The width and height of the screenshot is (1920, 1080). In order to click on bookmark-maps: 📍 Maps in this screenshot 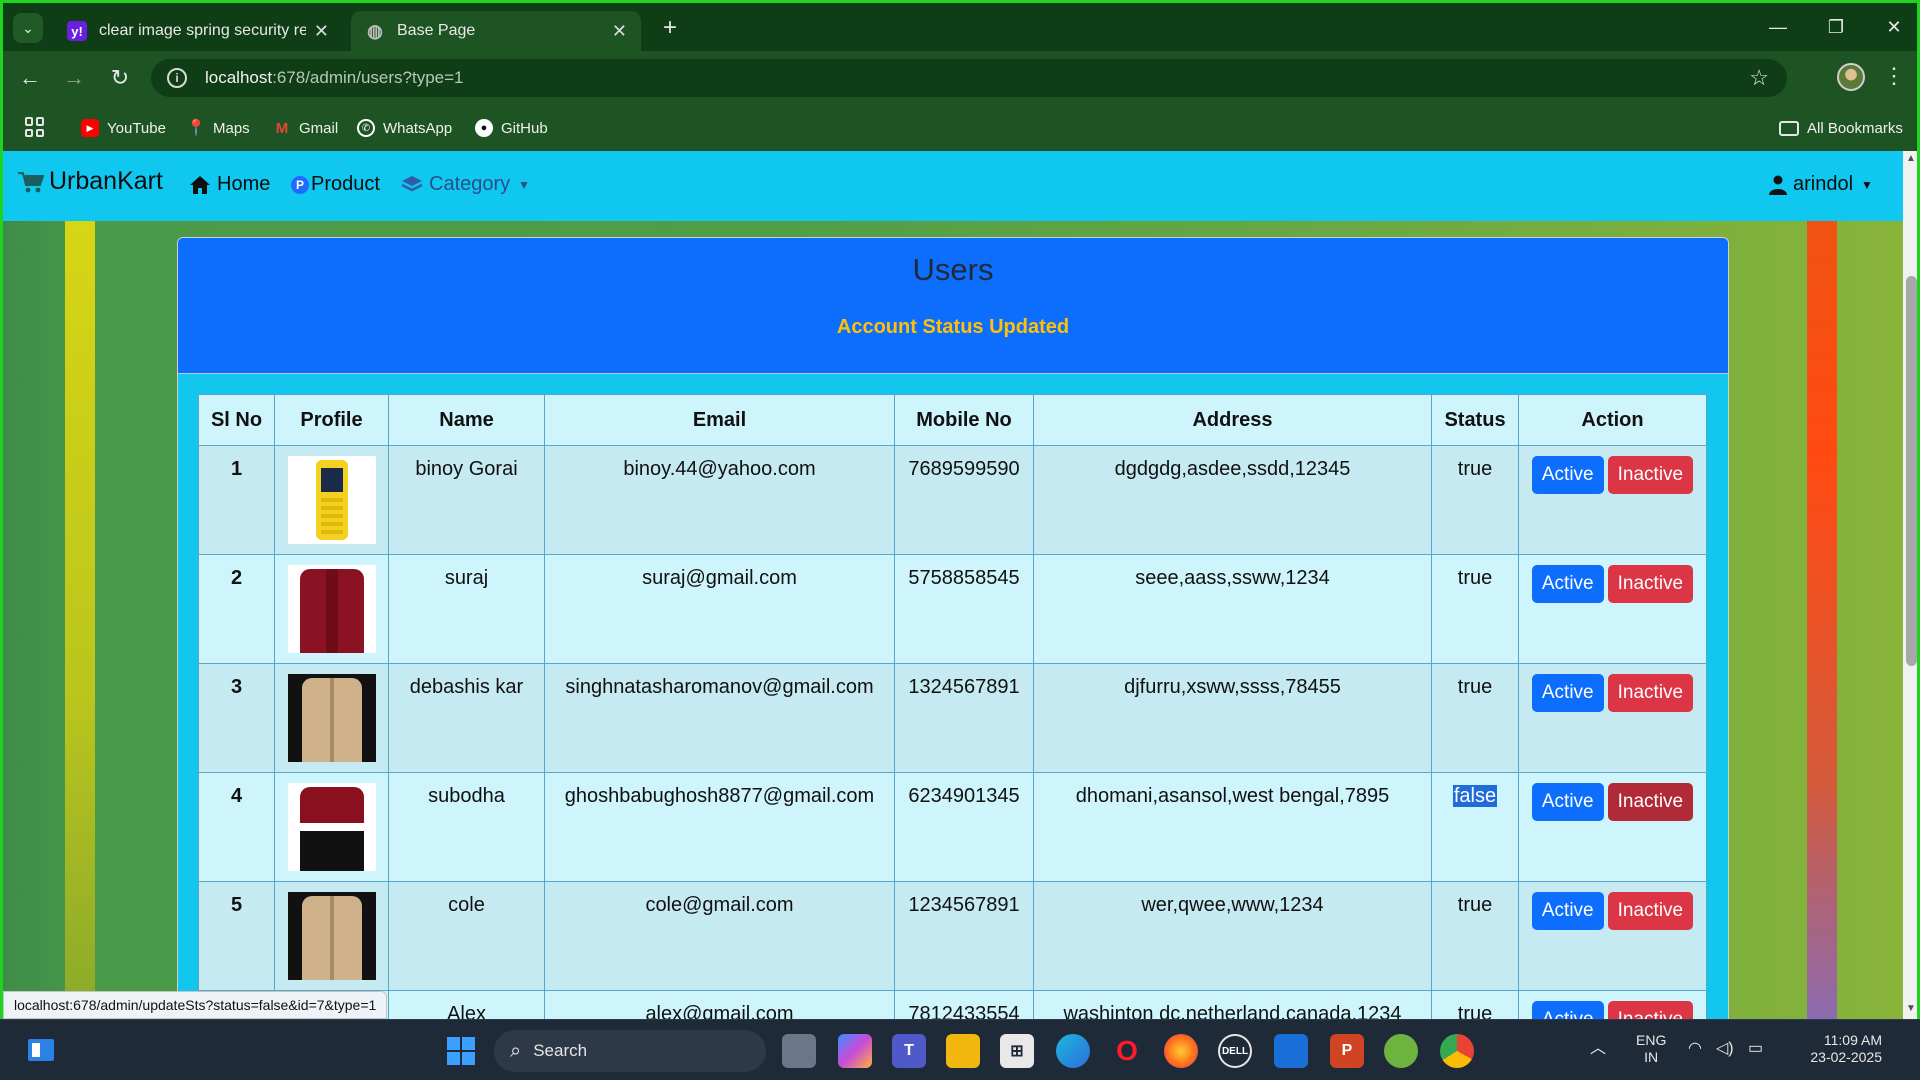, I will do `click(218, 128)`.